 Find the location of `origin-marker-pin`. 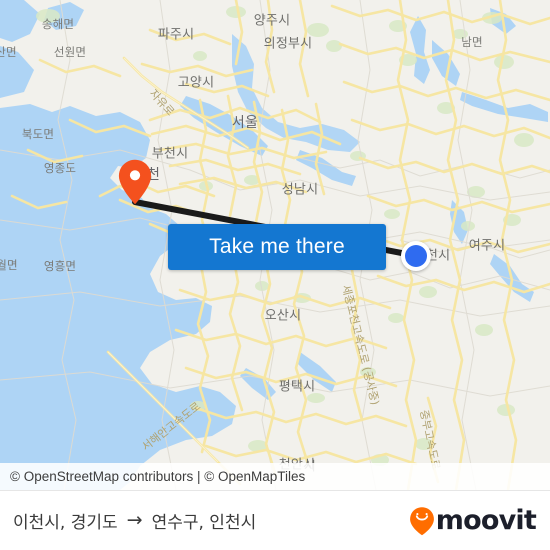

origin-marker-pin is located at coordinates (135, 182).